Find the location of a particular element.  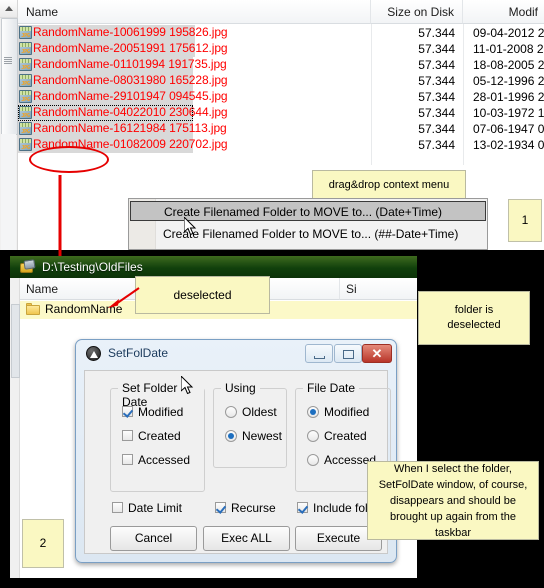

dialog-title: SetFolDate is located at coordinates (138, 353).